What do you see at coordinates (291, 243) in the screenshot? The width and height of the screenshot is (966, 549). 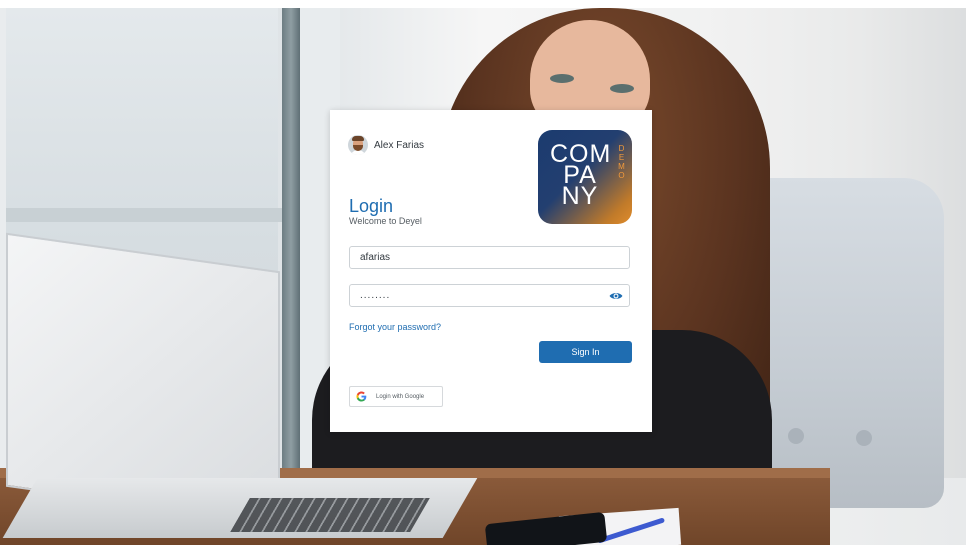 I see `pillar` at bounding box center [291, 243].